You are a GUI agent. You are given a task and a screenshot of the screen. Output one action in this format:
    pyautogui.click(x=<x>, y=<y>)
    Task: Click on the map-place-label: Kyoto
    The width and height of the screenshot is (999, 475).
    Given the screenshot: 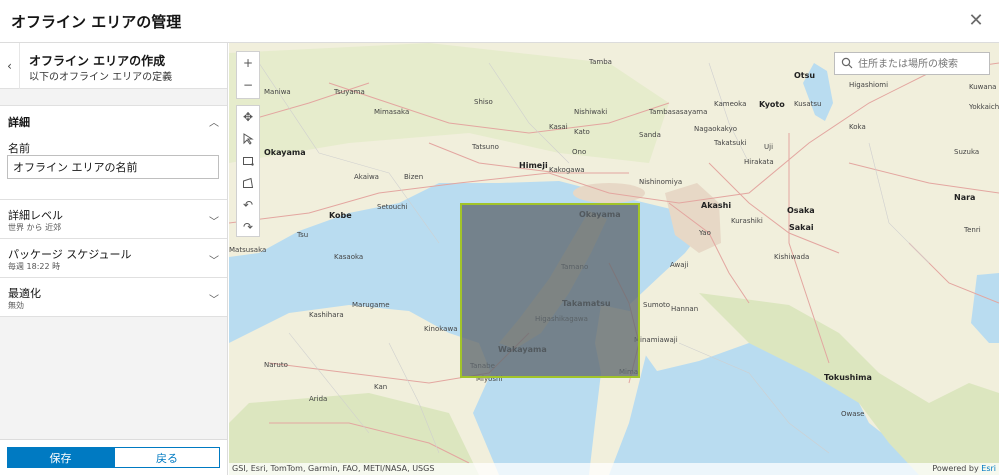 What is the action you would take?
    pyautogui.click(x=772, y=104)
    